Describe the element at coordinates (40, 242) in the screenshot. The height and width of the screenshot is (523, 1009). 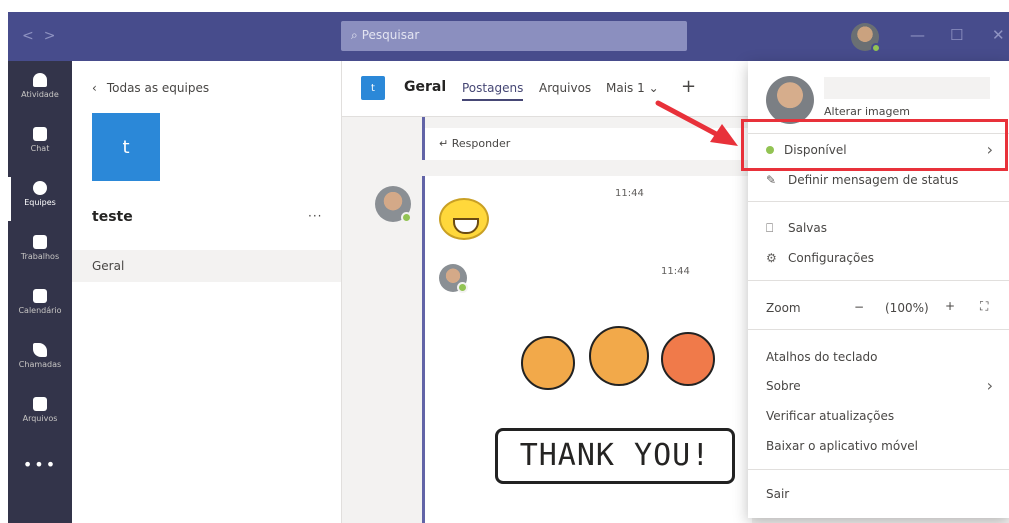
I see `assignments-icon` at that location.